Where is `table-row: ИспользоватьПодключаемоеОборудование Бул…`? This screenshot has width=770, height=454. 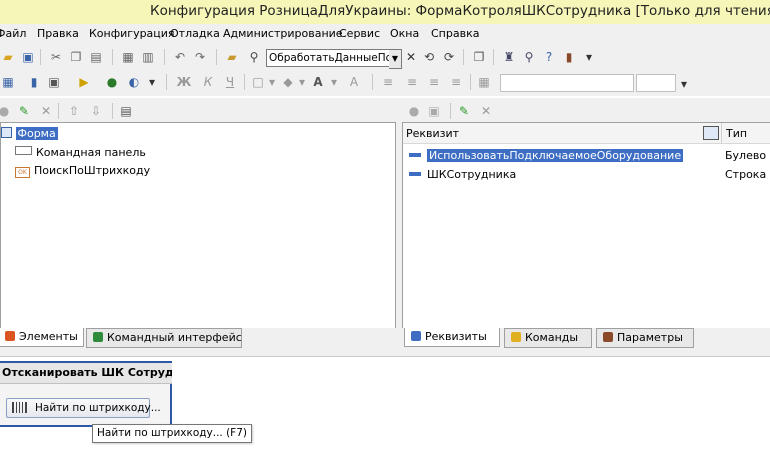 table-row: ИспользоватьПодключаемоеОборудование Бул… is located at coordinates (589, 156).